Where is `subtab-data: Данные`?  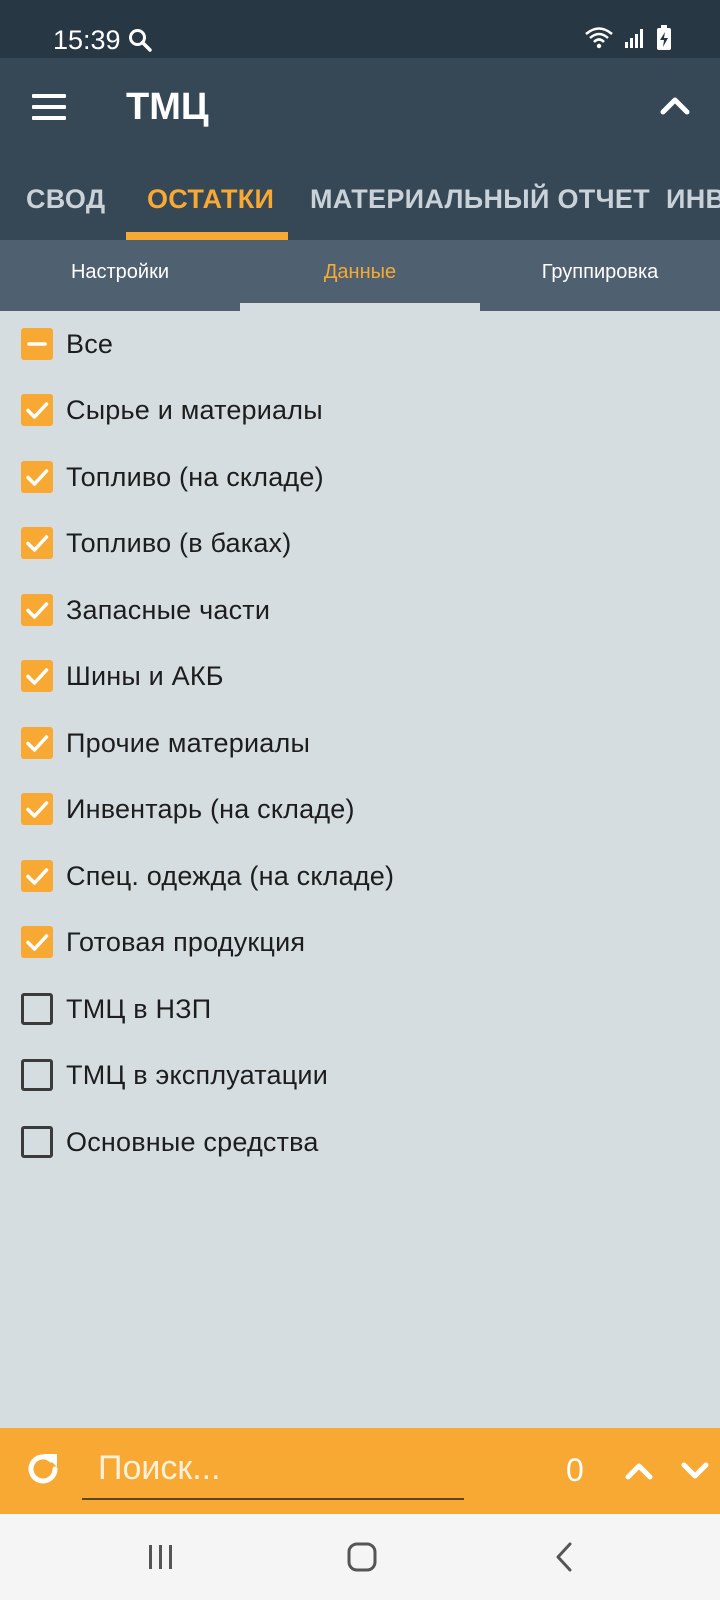
subtab-data: Данные is located at coordinates (360, 275).